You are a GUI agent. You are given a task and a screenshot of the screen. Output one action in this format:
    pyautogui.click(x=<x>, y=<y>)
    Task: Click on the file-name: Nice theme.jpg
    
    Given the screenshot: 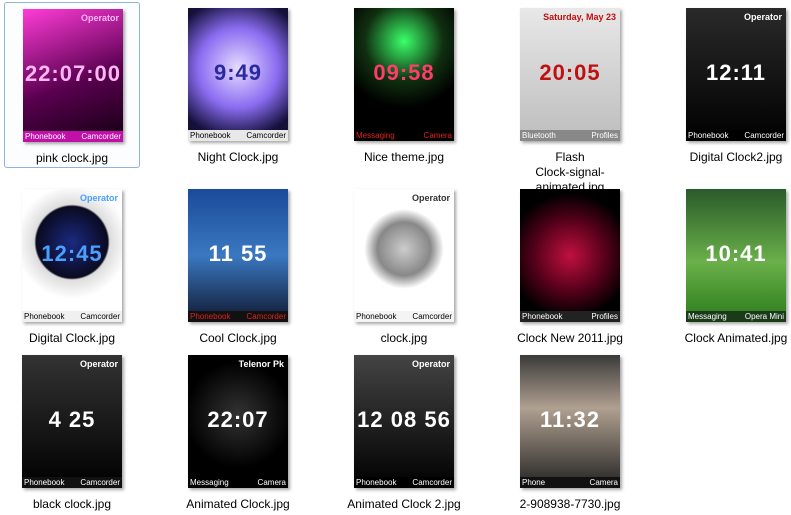 What is the action you would take?
    pyautogui.click(x=404, y=157)
    